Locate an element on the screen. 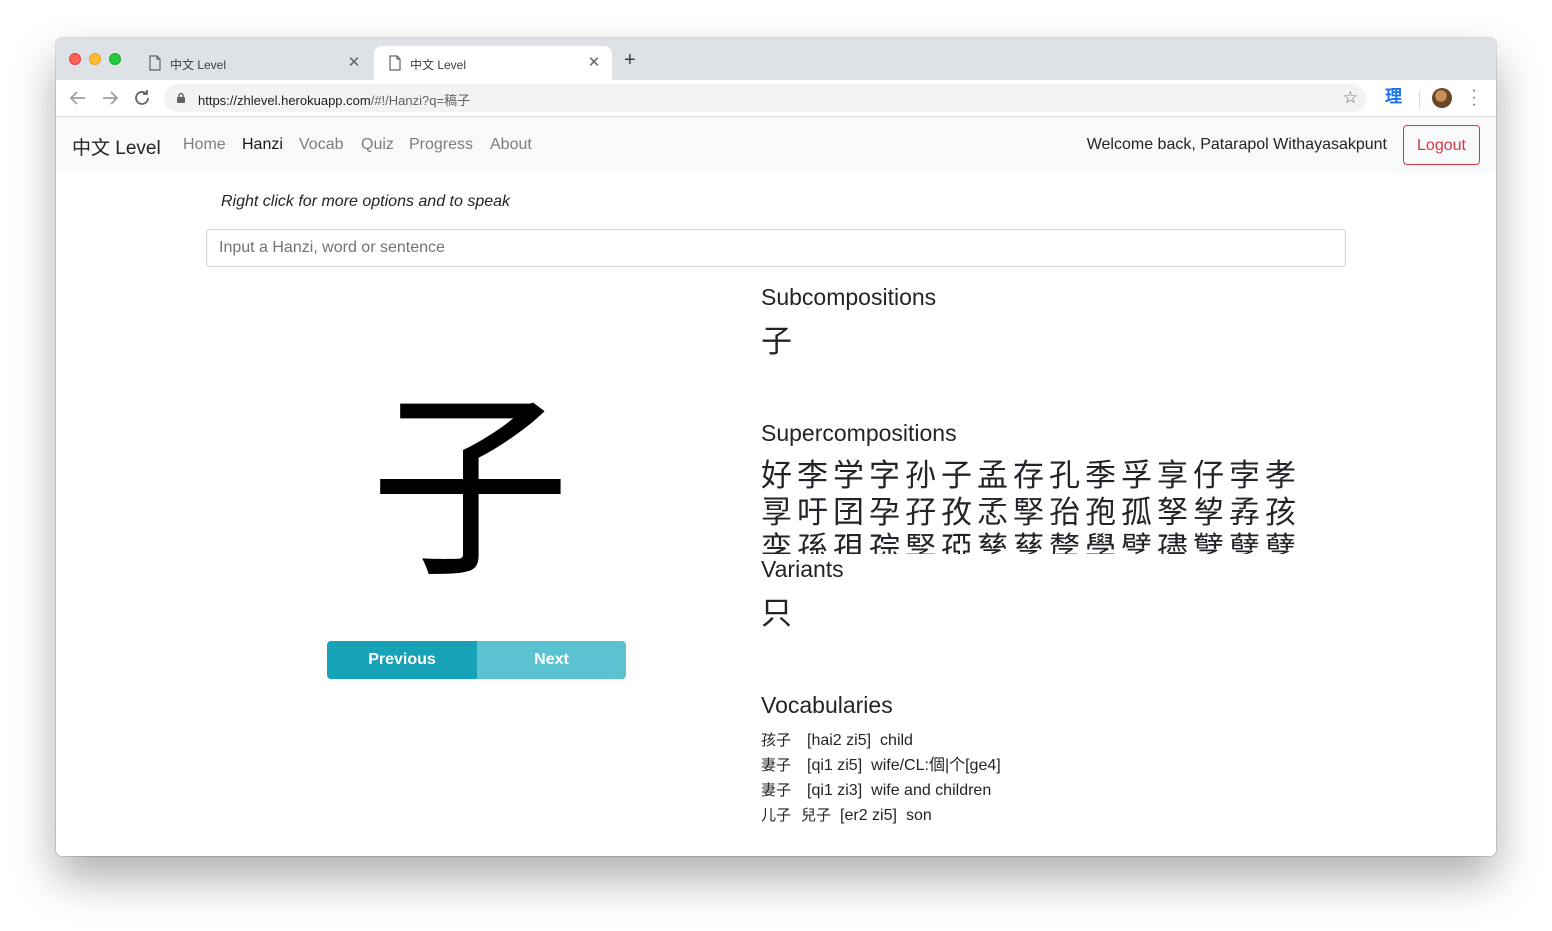 The height and width of the screenshot is (931, 1552). supercomposition-char: 好 is located at coordinates (779, 476).